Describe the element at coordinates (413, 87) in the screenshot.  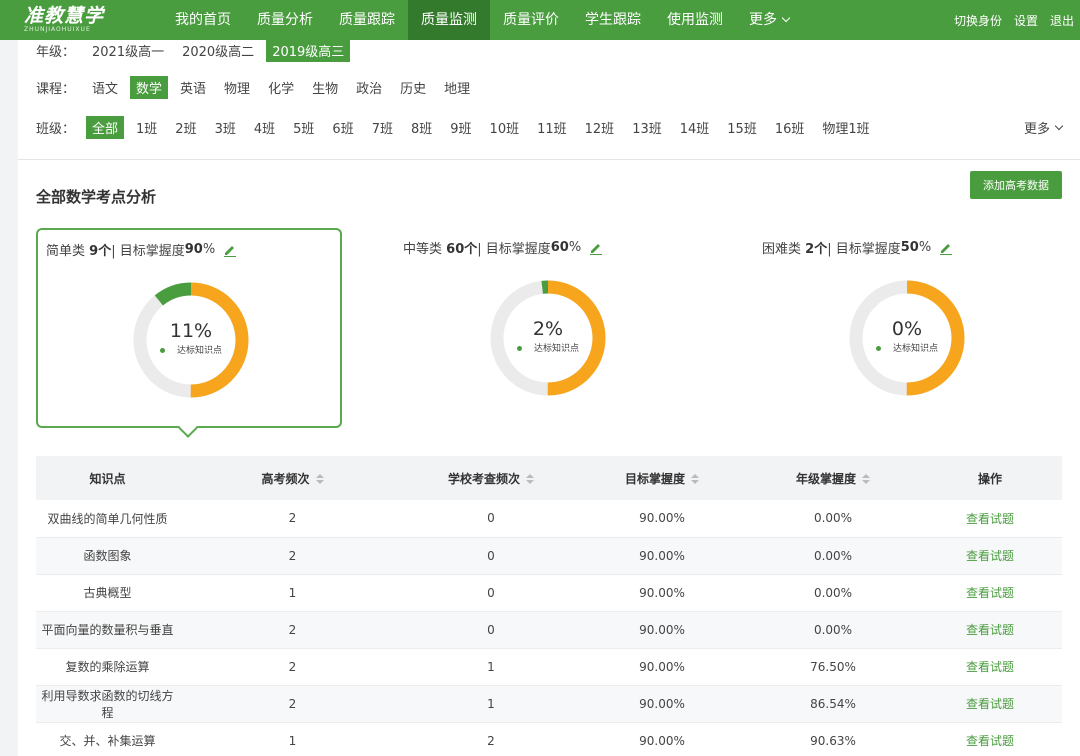
I see `course-option: 历史` at that location.